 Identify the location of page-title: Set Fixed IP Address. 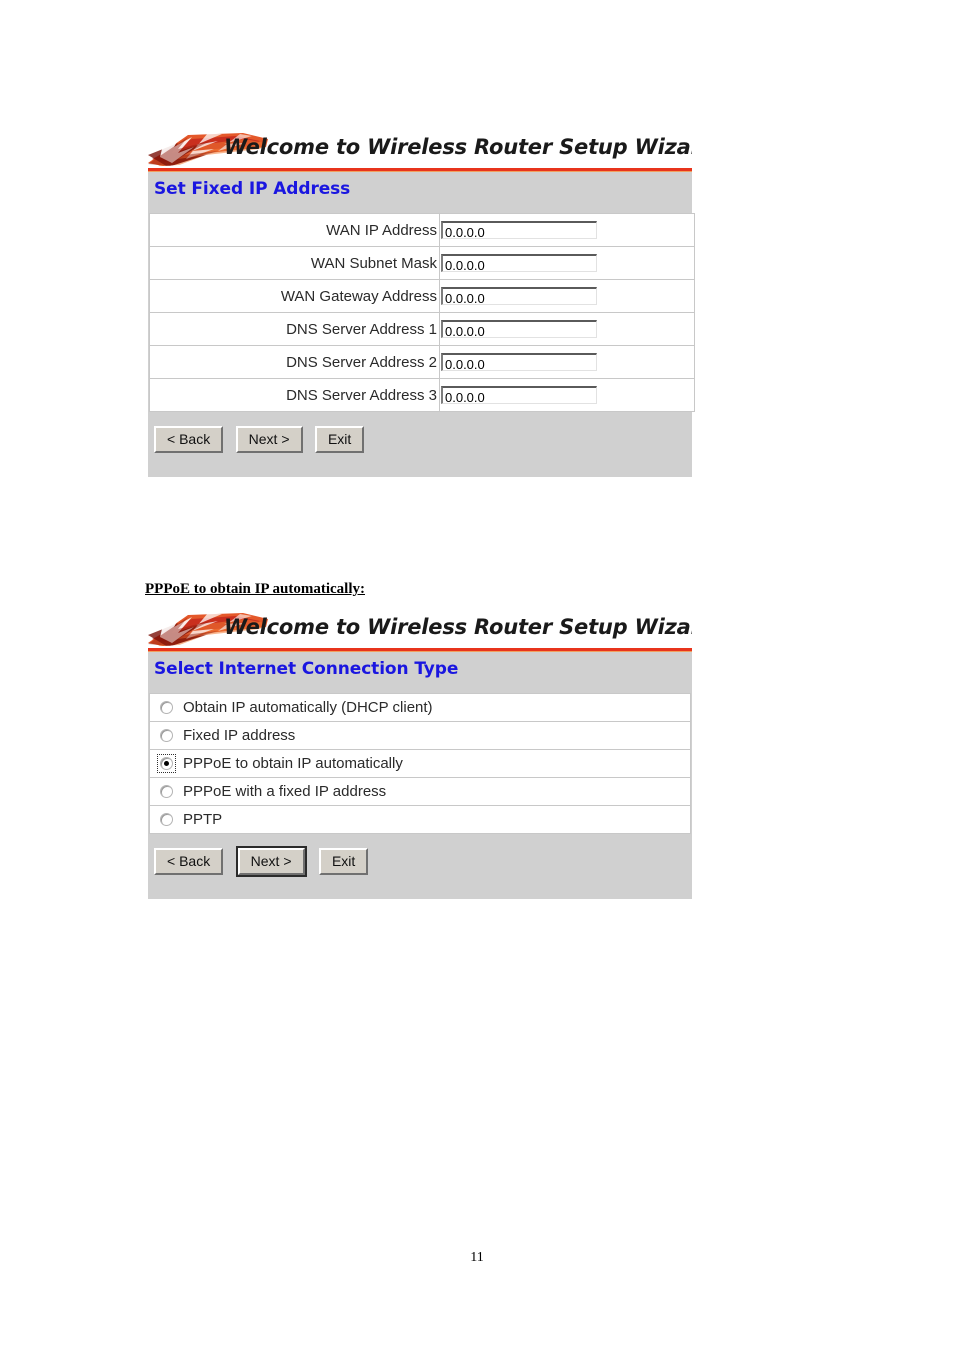
(252, 189).